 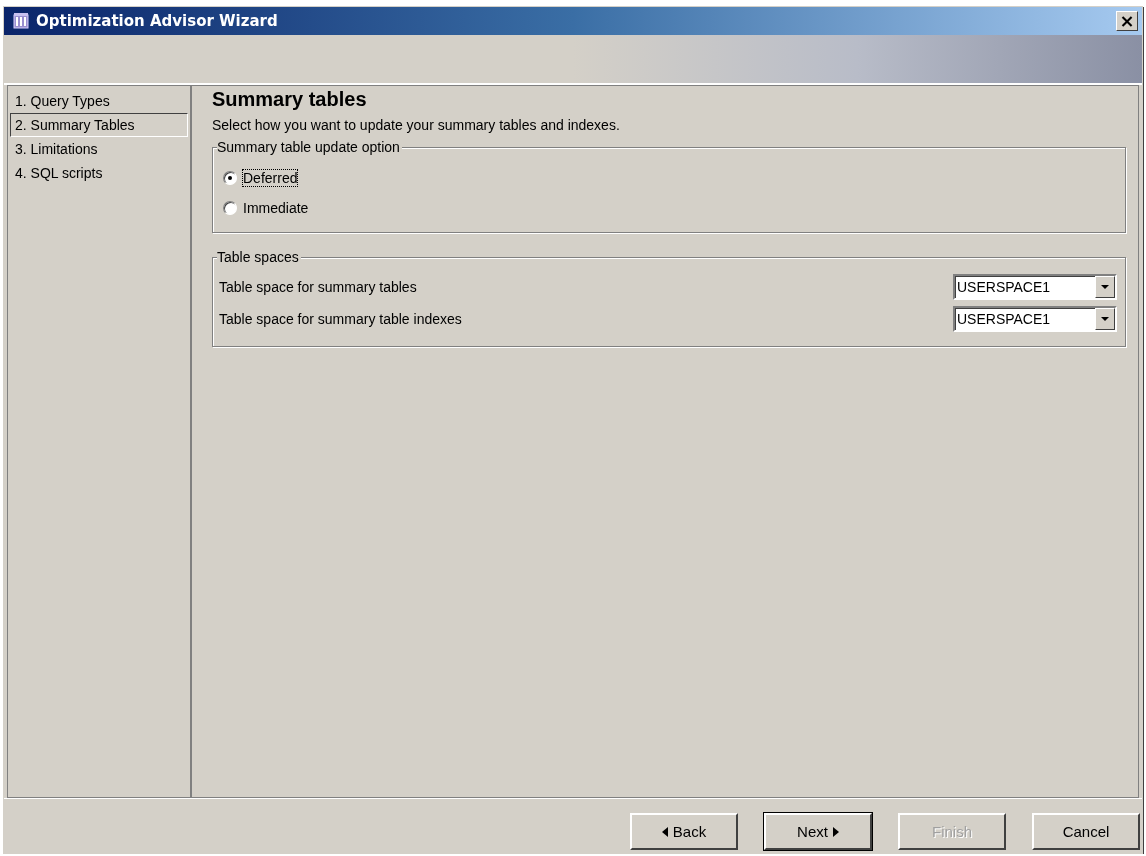 What do you see at coordinates (99, 125) in the screenshot?
I see `step-item: 2. Summary Tables` at bounding box center [99, 125].